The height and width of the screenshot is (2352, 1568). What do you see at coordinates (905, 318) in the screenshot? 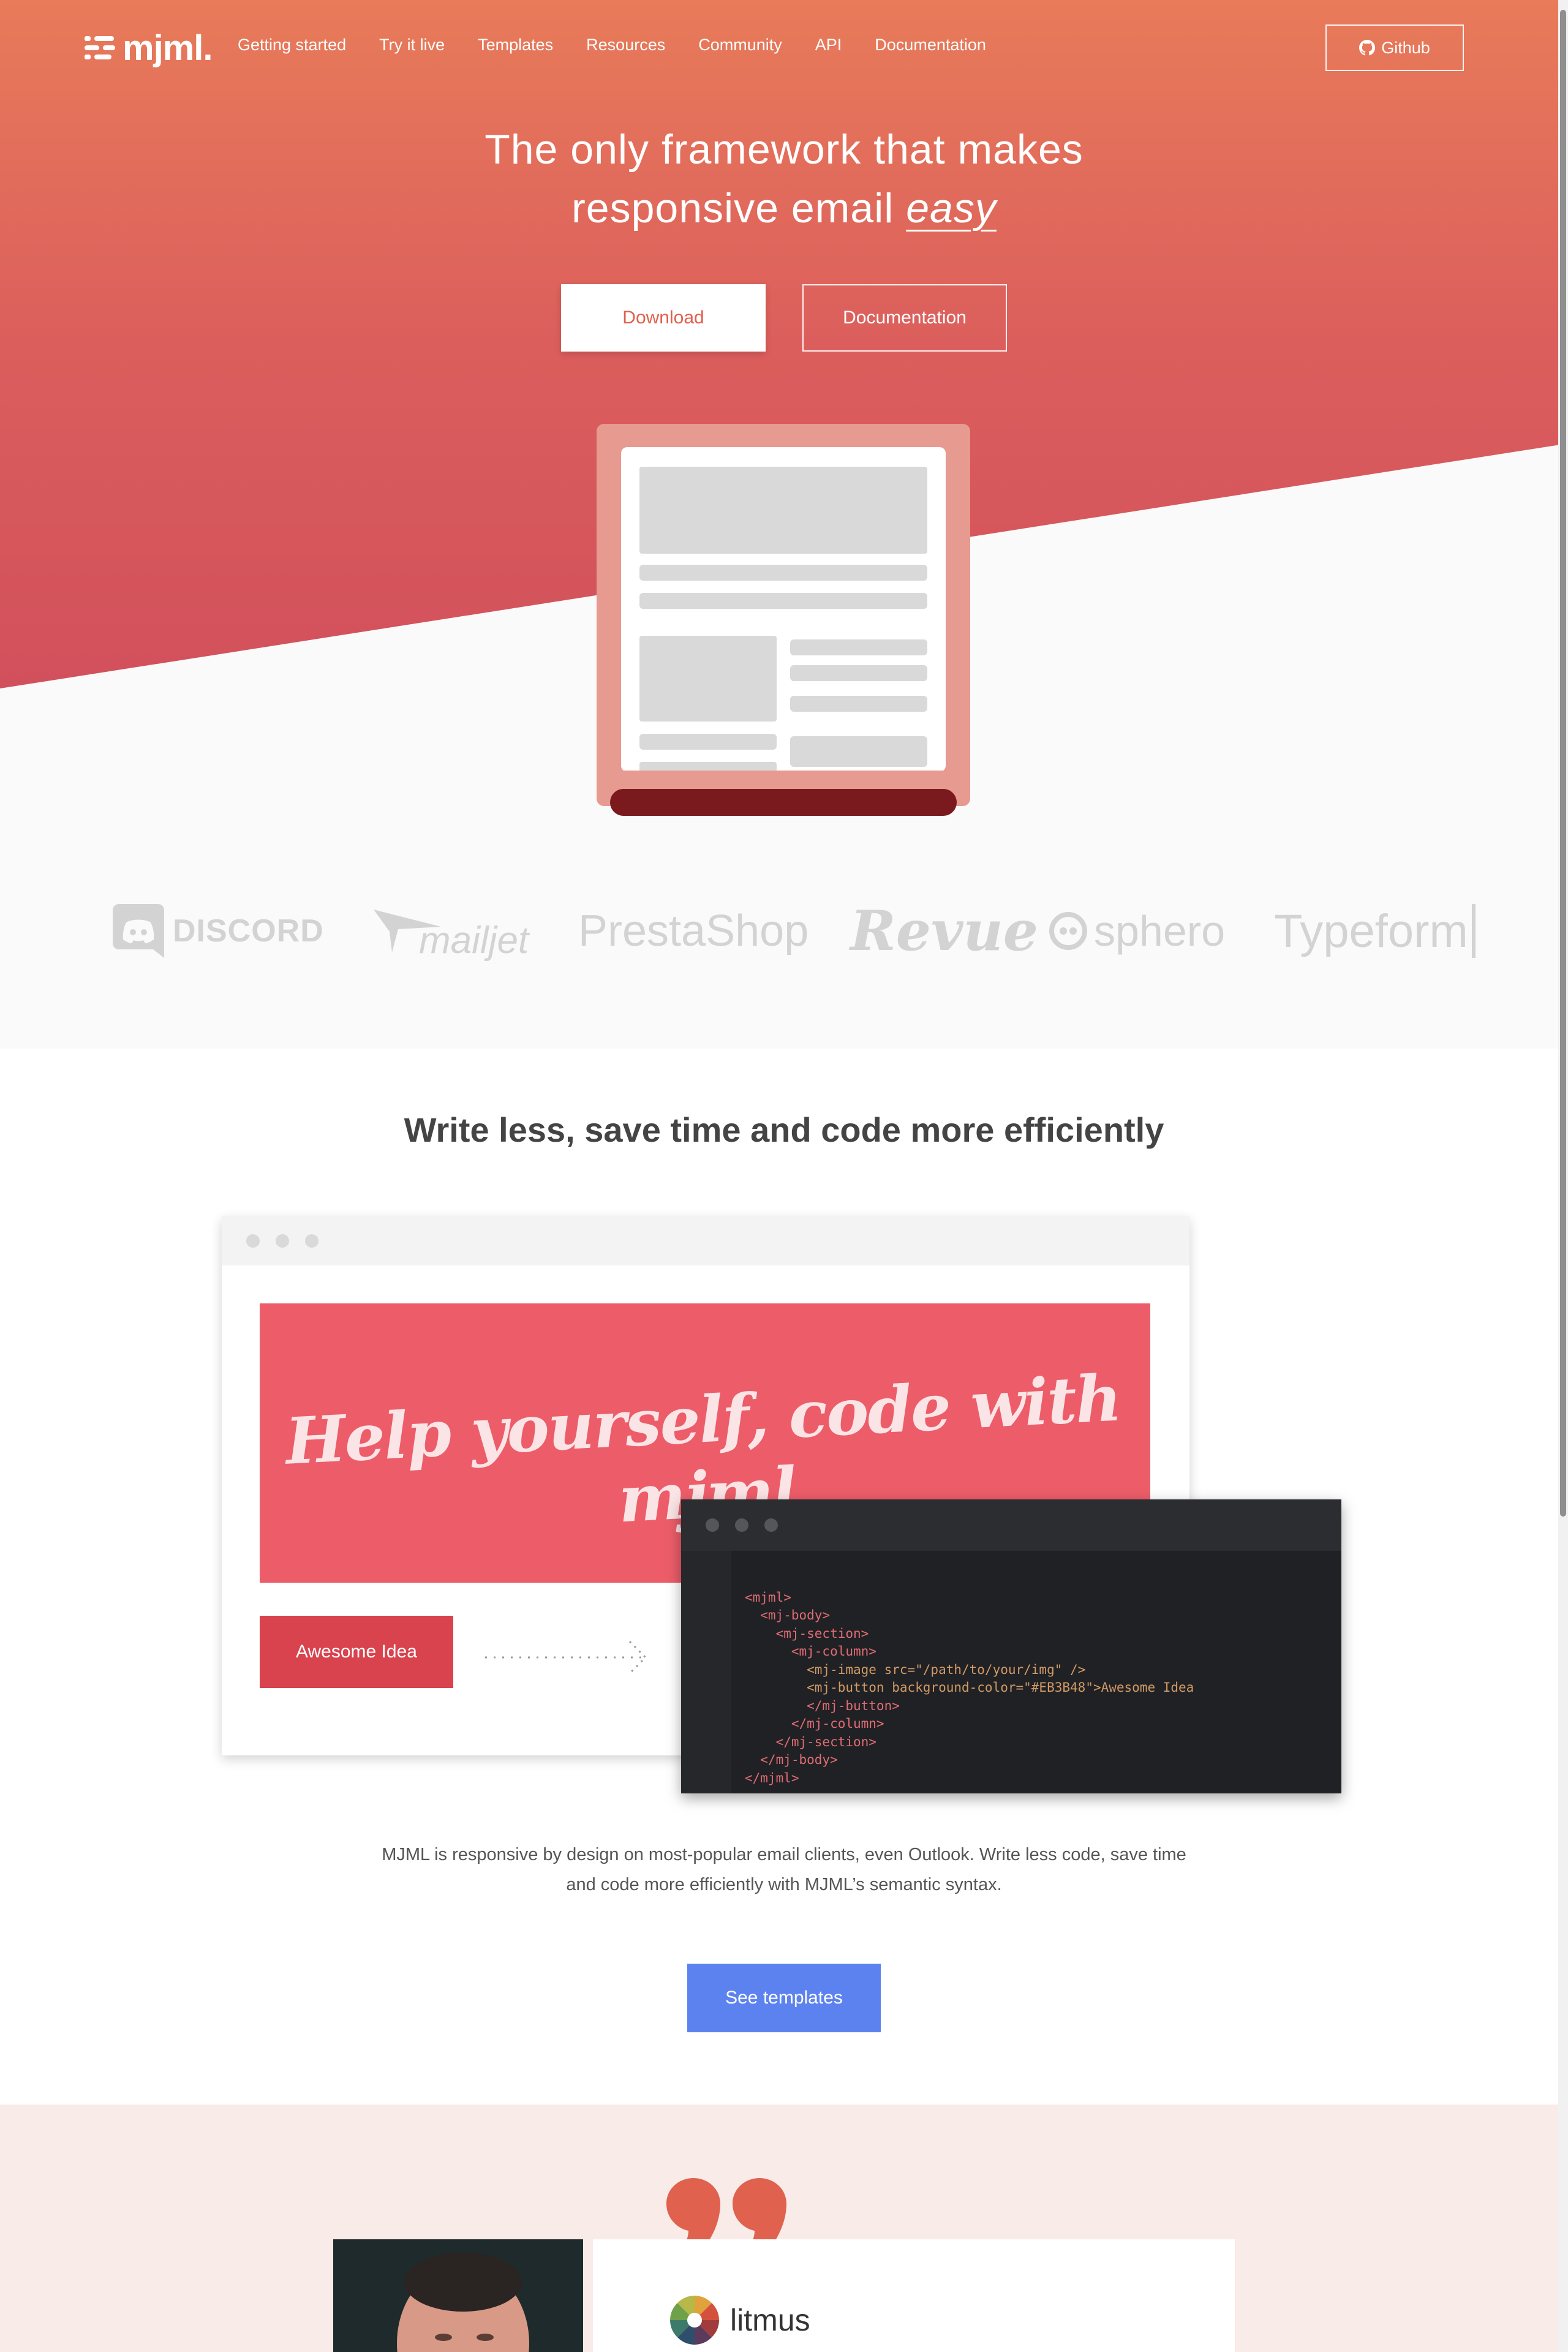
I see `documentation-button: Documentation` at bounding box center [905, 318].